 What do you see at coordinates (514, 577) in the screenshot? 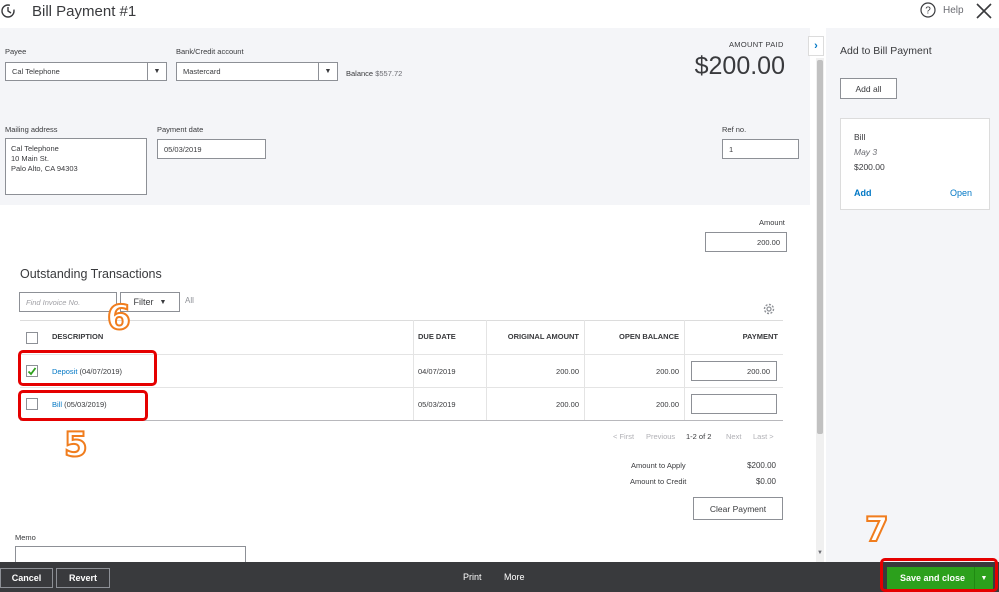
I see `more-button: More` at bounding box center [514, 577].